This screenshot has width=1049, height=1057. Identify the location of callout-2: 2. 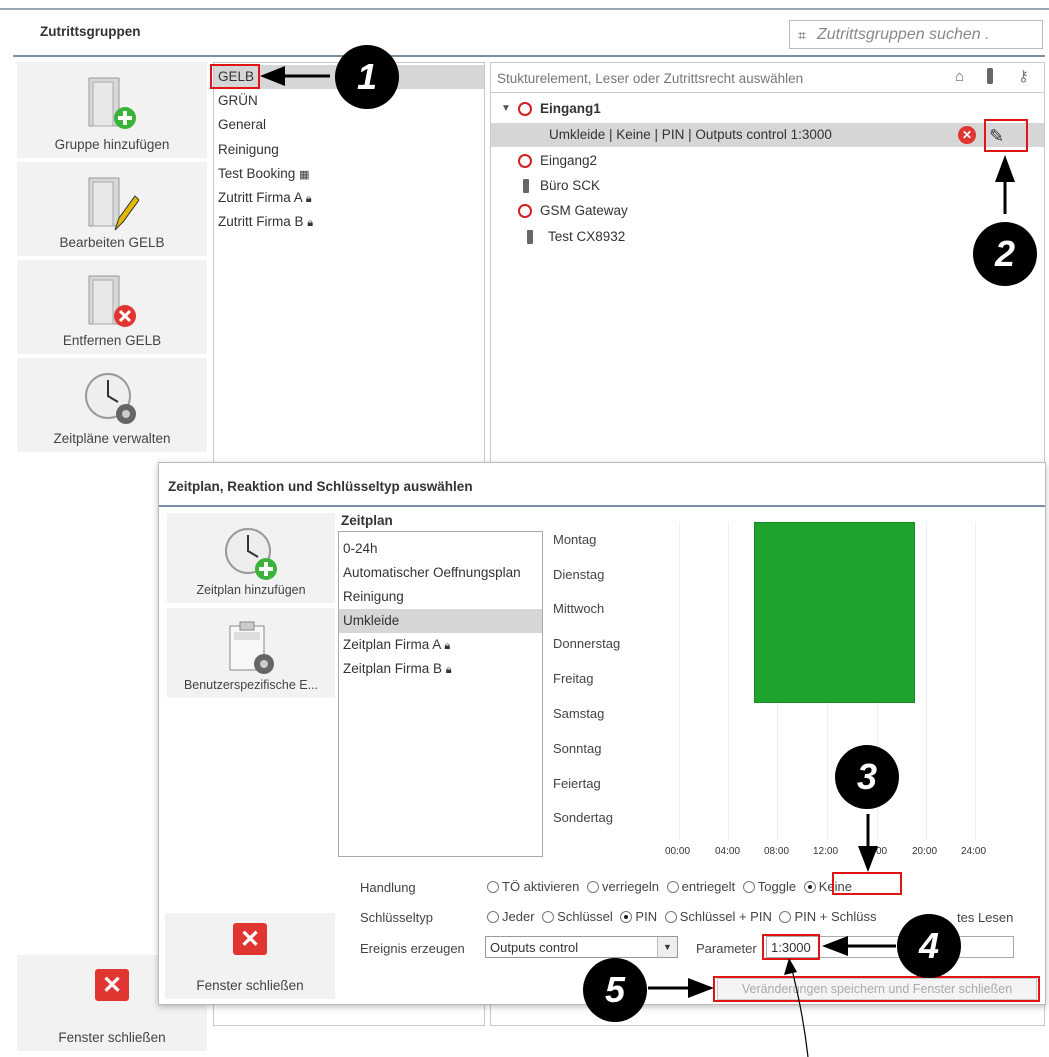
(1005, 254).